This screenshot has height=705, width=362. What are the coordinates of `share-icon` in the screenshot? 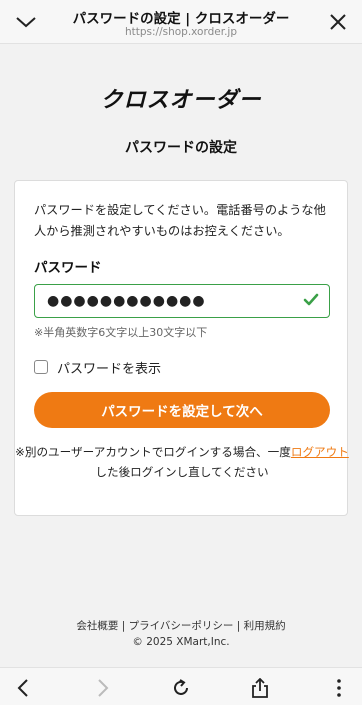 It's located at (260, 688).